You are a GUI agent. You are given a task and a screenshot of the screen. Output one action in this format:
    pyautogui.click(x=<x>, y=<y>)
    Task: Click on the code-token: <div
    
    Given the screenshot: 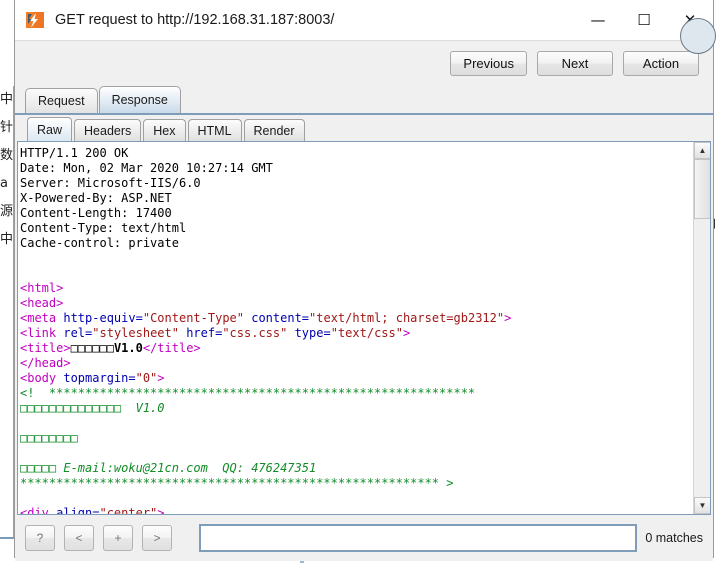 What is the action you would take?
    pyautogui.click(x=38, y=510)
    